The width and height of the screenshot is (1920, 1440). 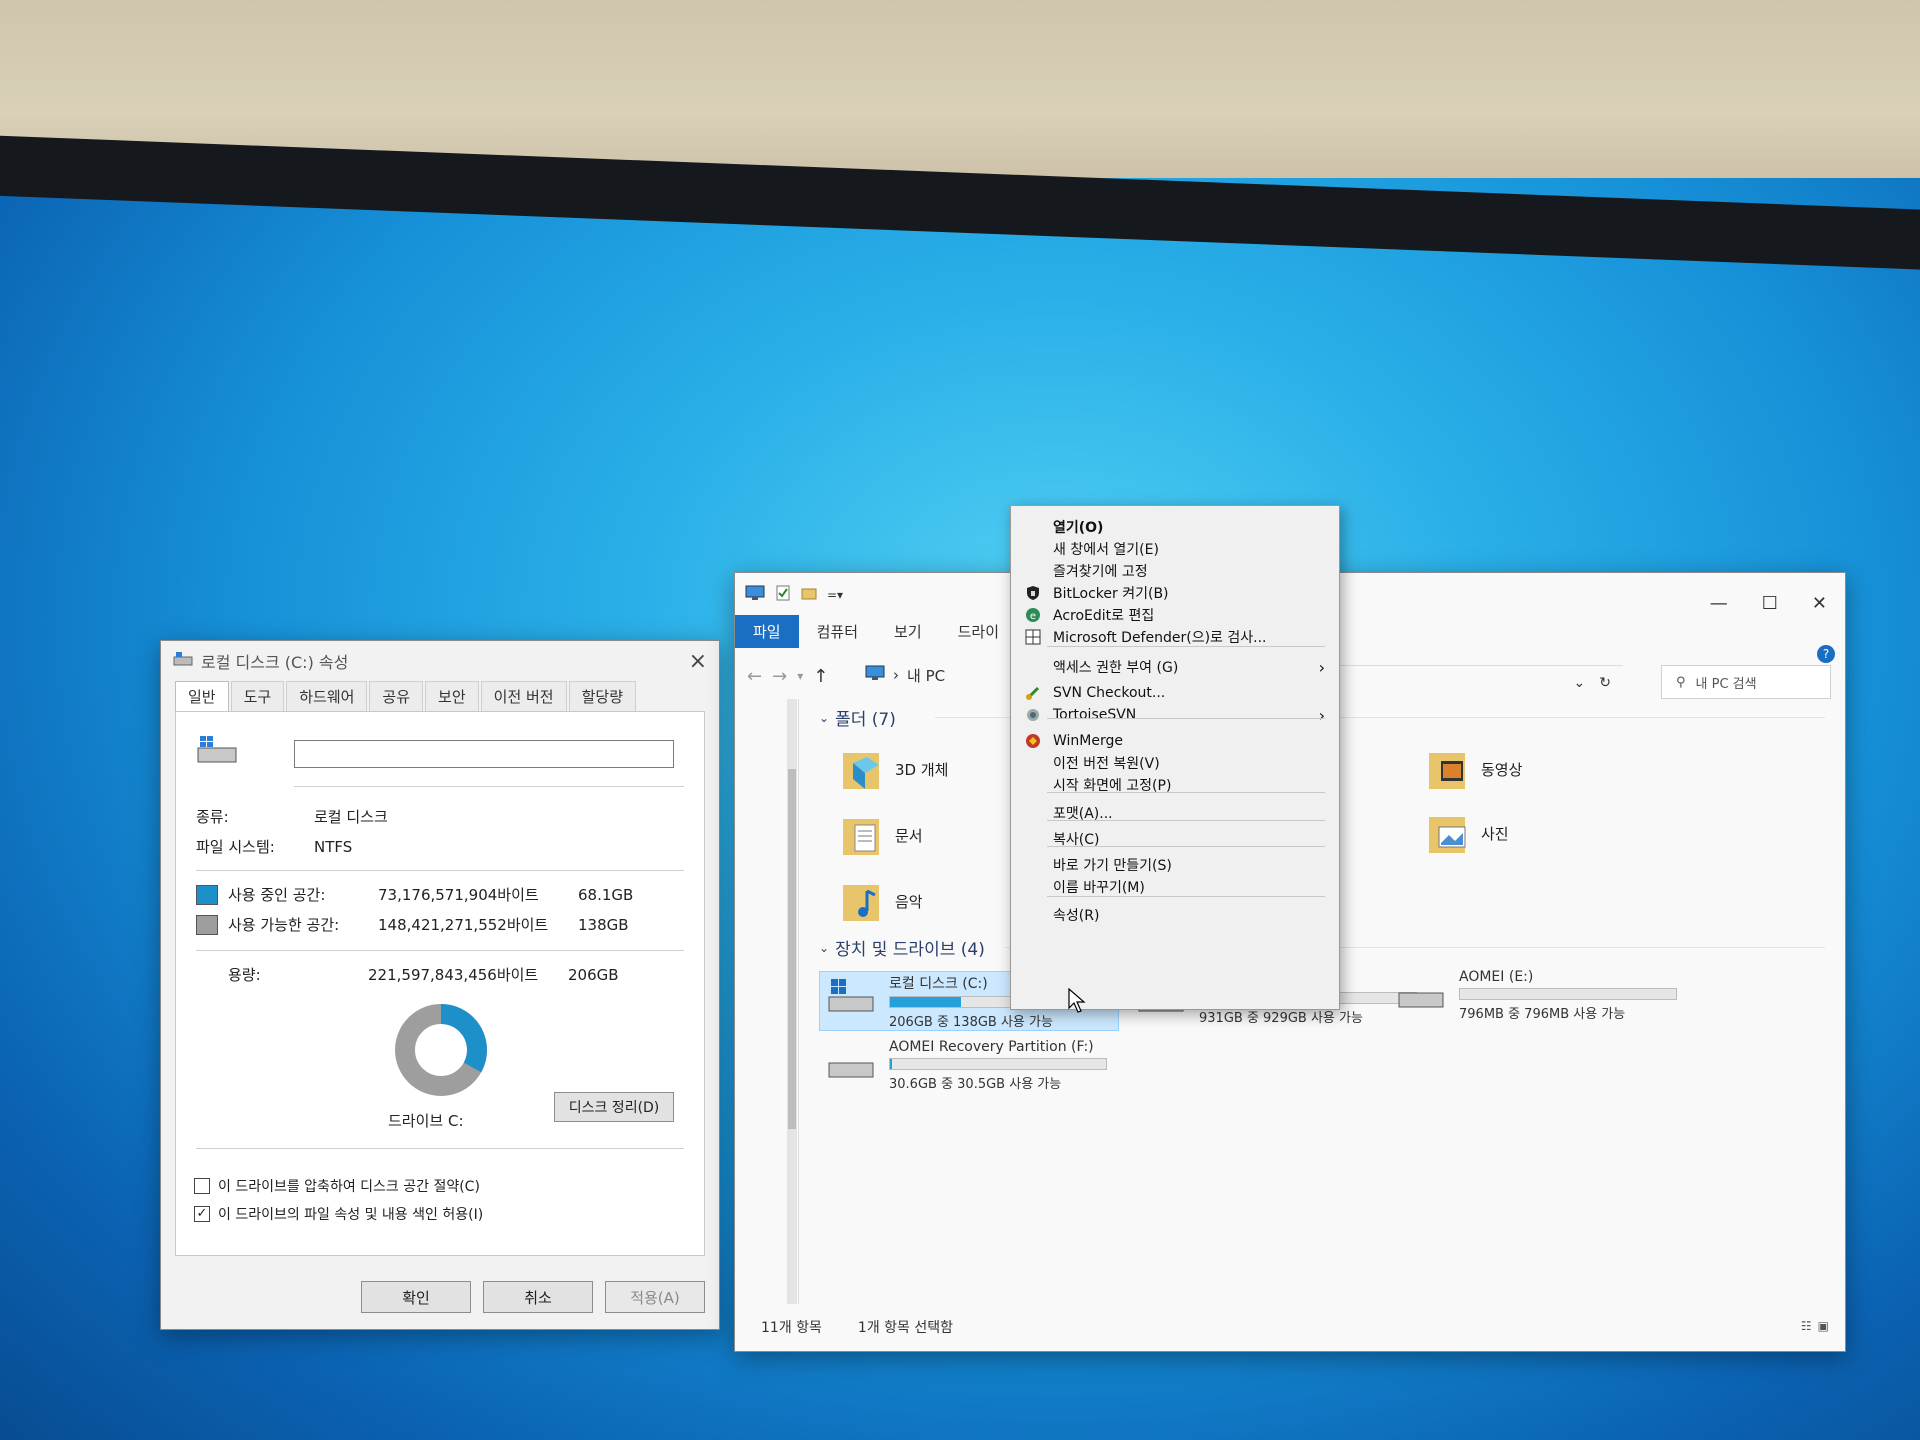 What do you see at coordinates (603, 924) in the screenshot?
I see `free-size: 138GB` at bounding box center [603, 924].